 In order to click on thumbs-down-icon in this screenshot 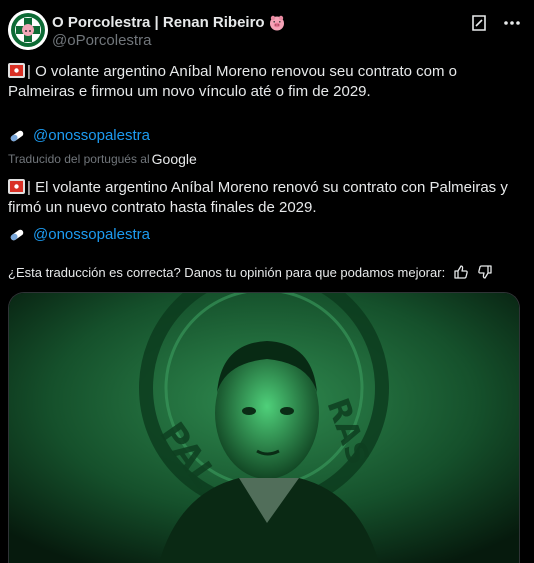, I will do `click(485, 272)`.